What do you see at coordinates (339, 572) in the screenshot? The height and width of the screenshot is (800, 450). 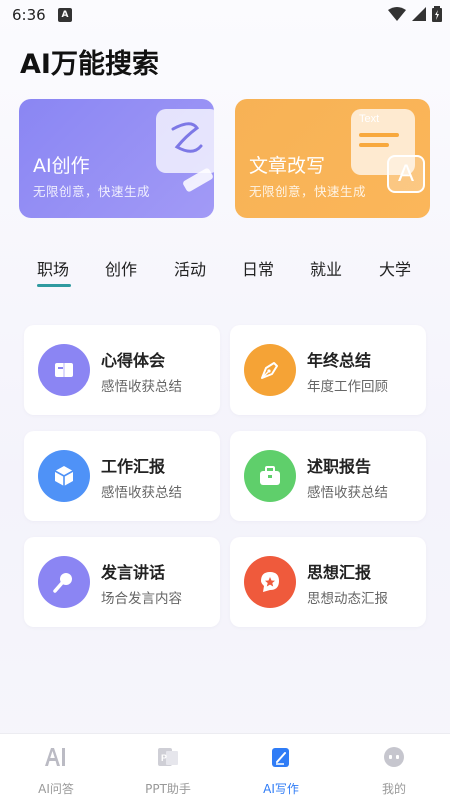 I see `feature-title: 思想汇报` at bounding box center [339, 572].